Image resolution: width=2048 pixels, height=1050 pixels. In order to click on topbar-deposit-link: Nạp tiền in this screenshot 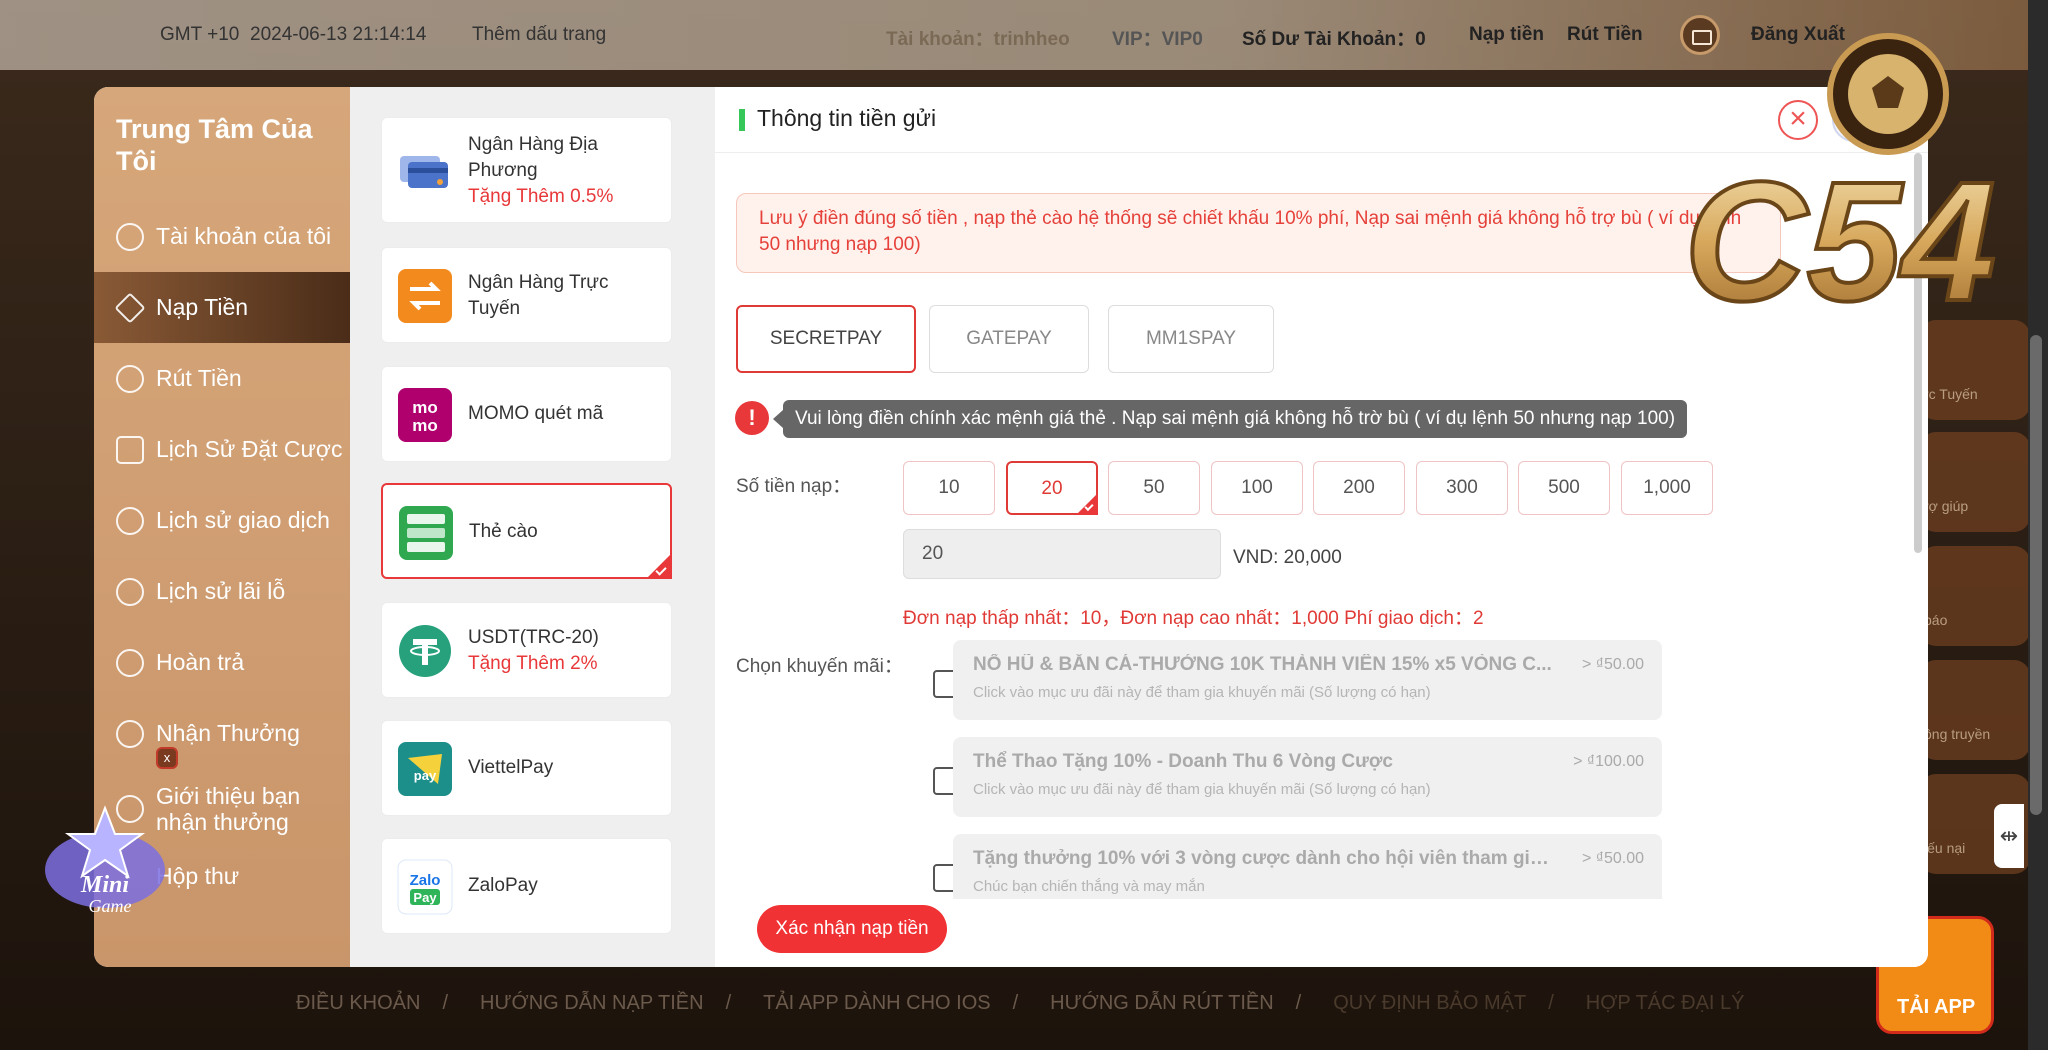, I will do `click(1506, 35)`.